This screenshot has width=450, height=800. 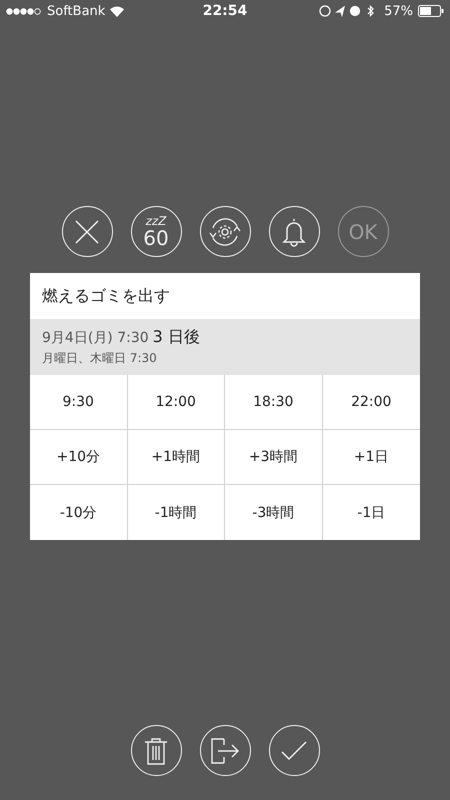 I want to click on time-option-button: +1時間, so click(x=176, y=457).